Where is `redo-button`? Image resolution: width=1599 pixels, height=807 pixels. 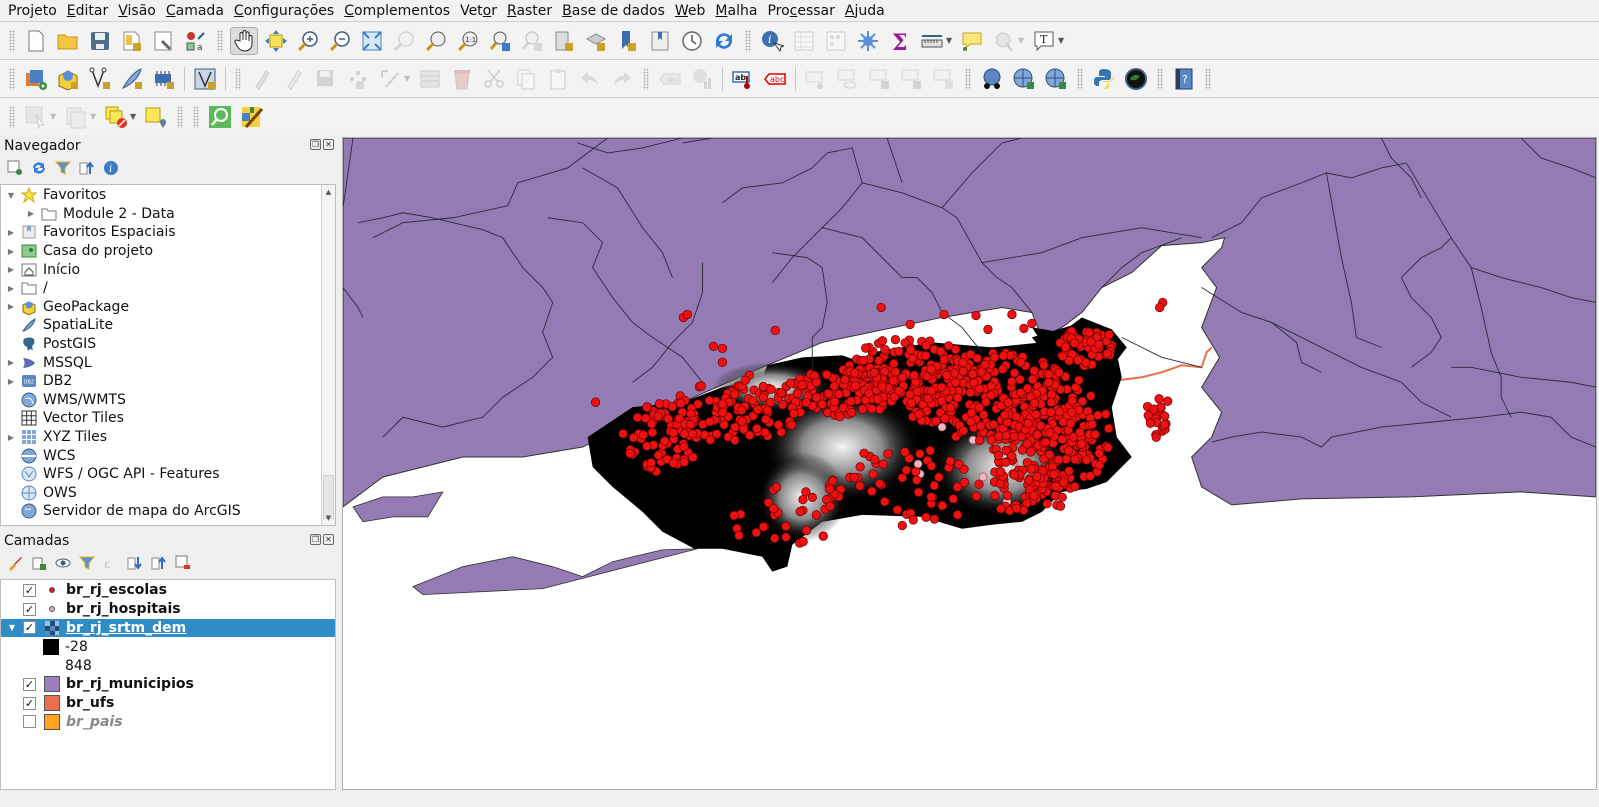 redo-button is located at coordinates (622, 79).